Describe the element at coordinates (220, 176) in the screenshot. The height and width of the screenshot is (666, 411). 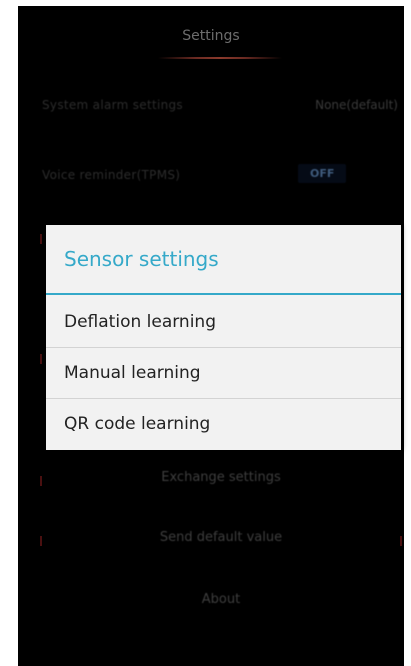
I see `voice-reminder-row: Voice reminder(TPMS) OFF` at that location.